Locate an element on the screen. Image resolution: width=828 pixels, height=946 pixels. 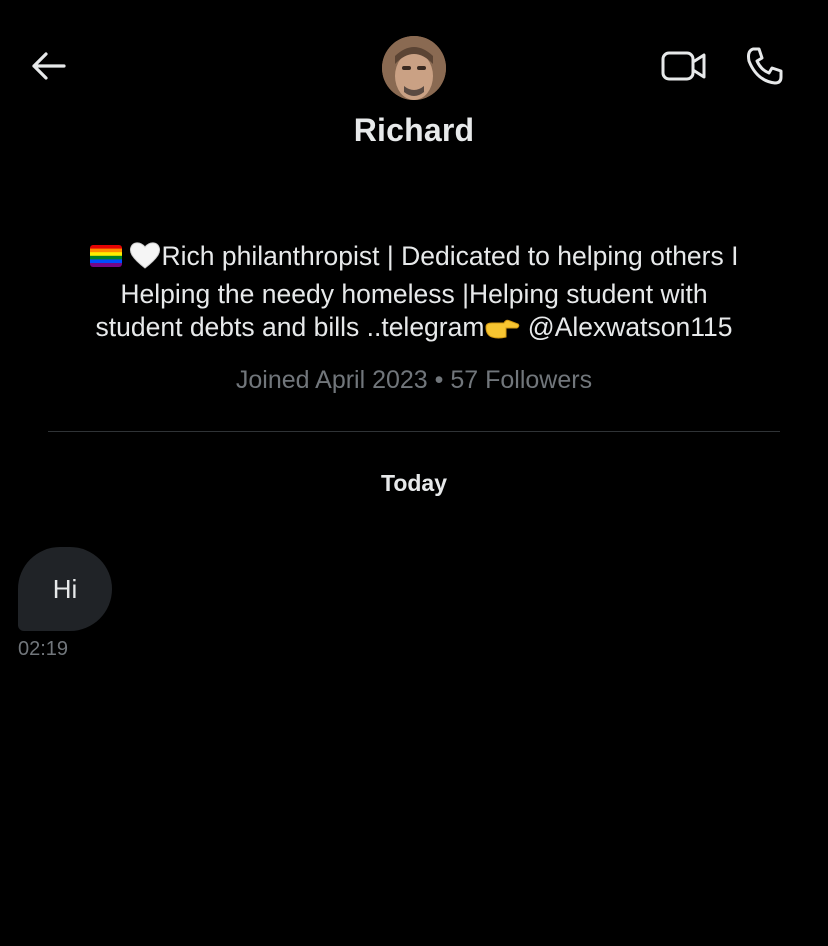
telegram-handle-link: @Alexwatson115 is located at coordinates (626, 327).